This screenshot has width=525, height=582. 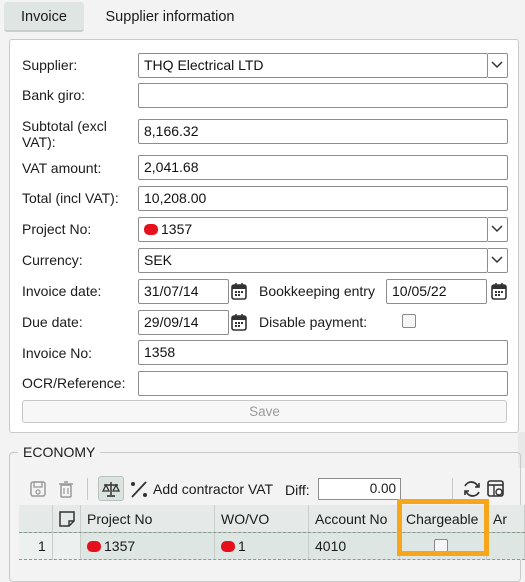 What do you see at coordinates (59, 452) in the screenshot?
I see `economy-title: ECONOMY` at bounding box center [59, 452].